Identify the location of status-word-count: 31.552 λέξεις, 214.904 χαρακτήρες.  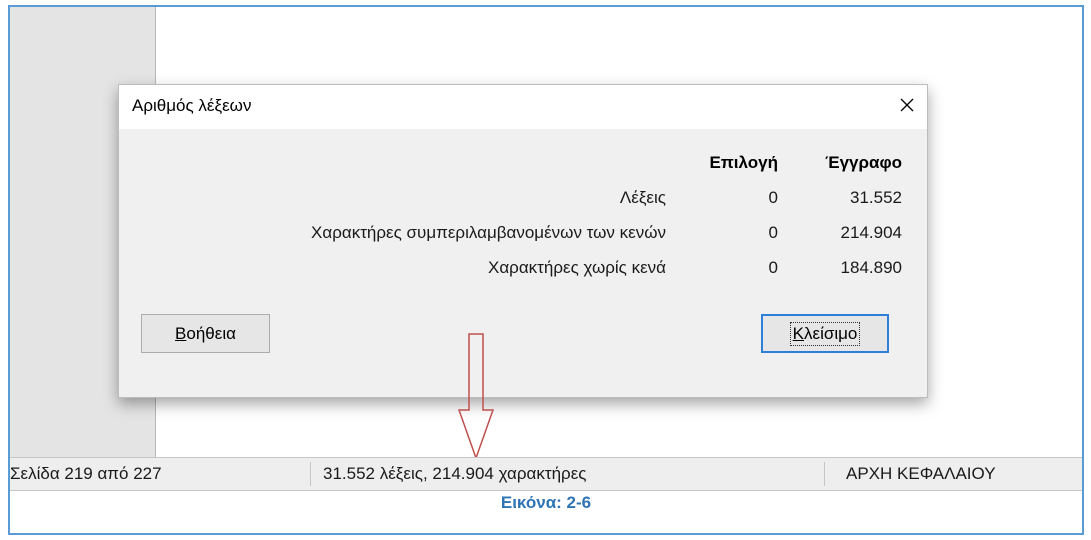
(454, 474).